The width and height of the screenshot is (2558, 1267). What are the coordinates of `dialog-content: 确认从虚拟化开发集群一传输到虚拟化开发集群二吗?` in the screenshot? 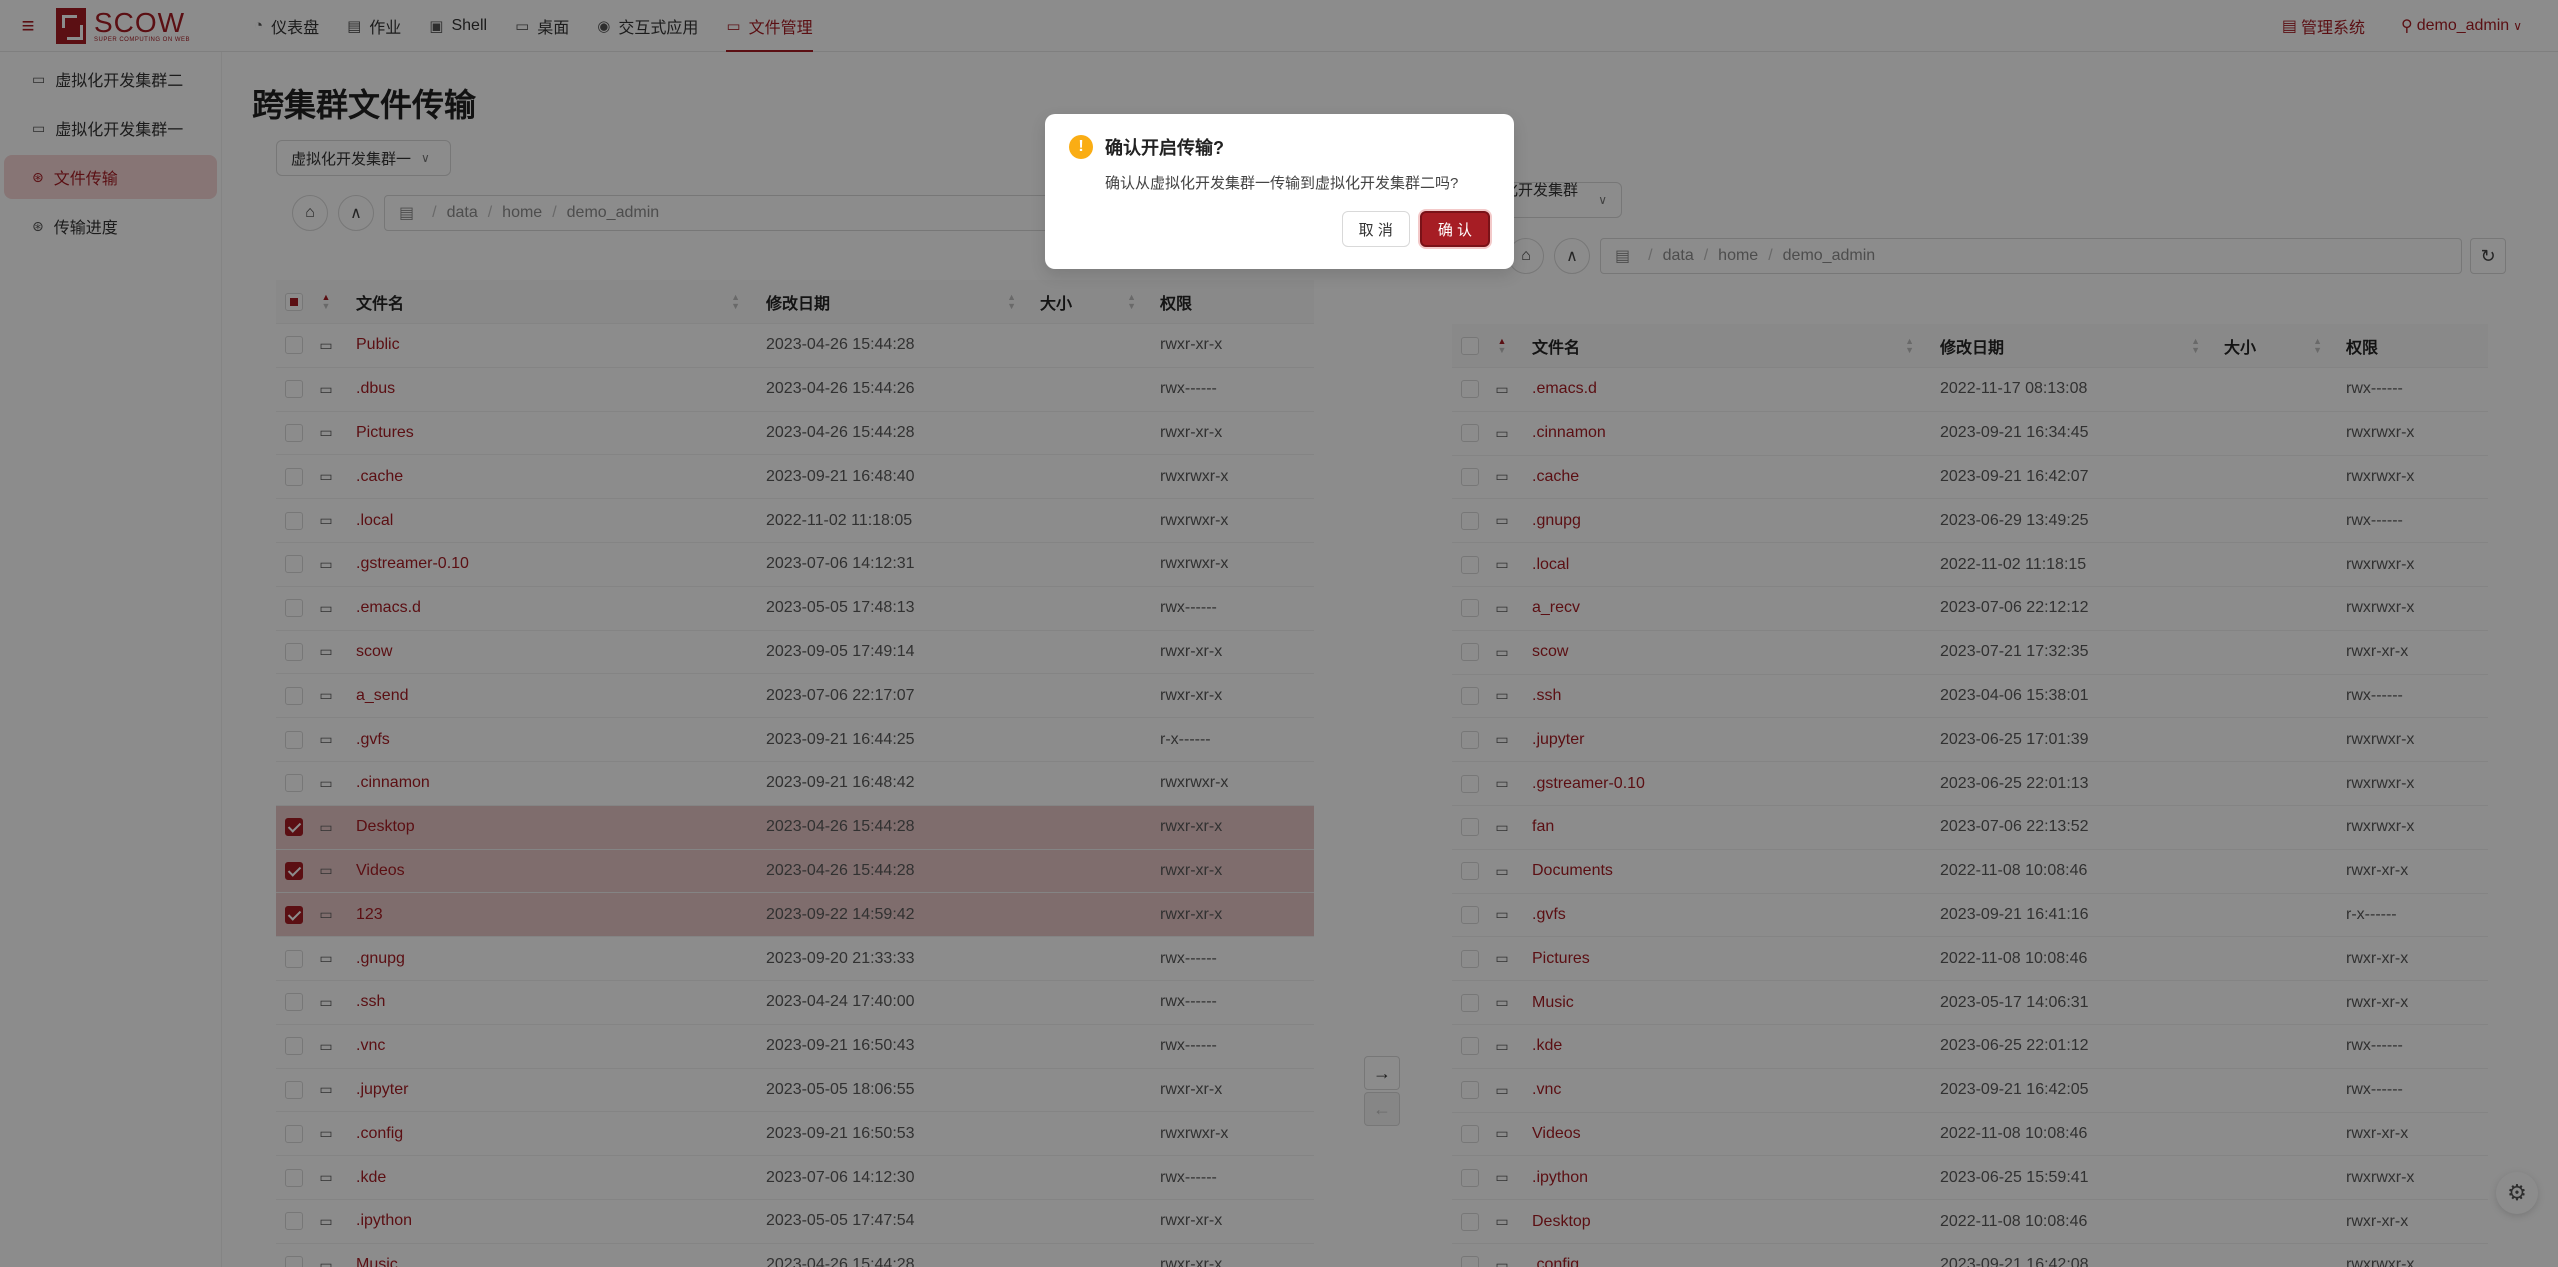 It's located at (1282, 183).